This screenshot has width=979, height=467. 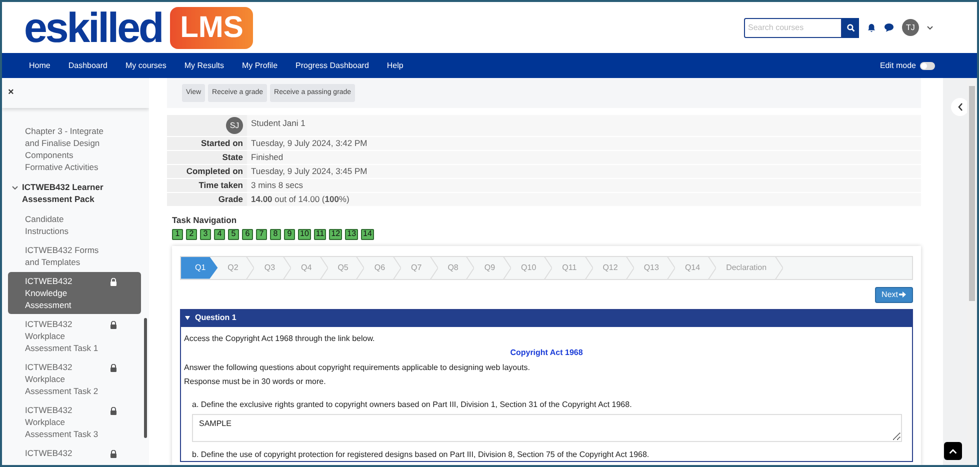 What do you see at coordinates (320, 234) in the screenshot?
I see `task-button: 11` at bounding box center [320, 234].